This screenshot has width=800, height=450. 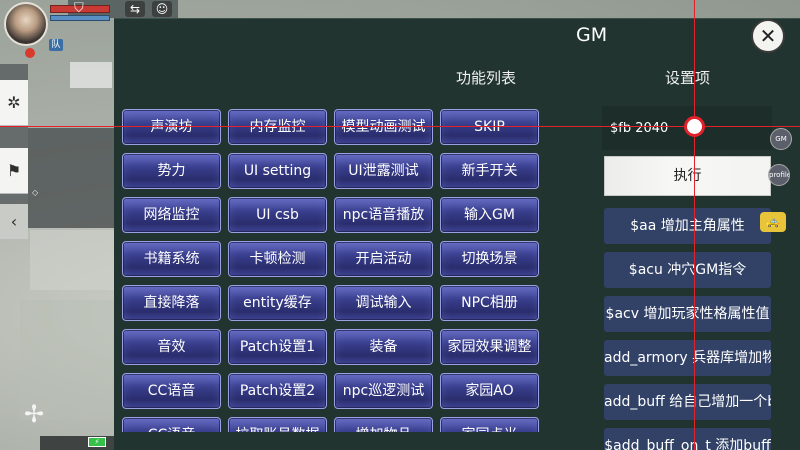 I want to click on function-button: UI setting, so click(x=277, y=171).